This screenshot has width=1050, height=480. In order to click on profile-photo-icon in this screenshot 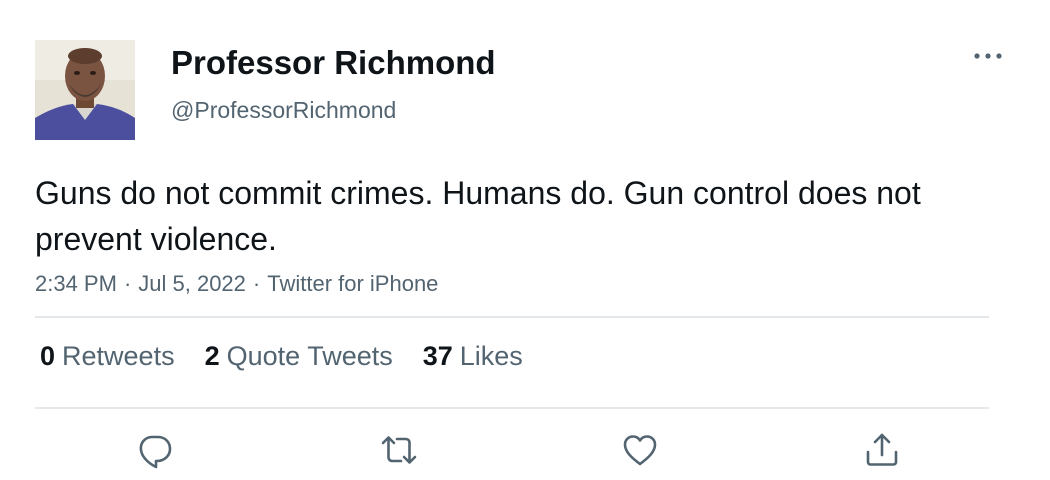, I will do `click(85, 90)`.